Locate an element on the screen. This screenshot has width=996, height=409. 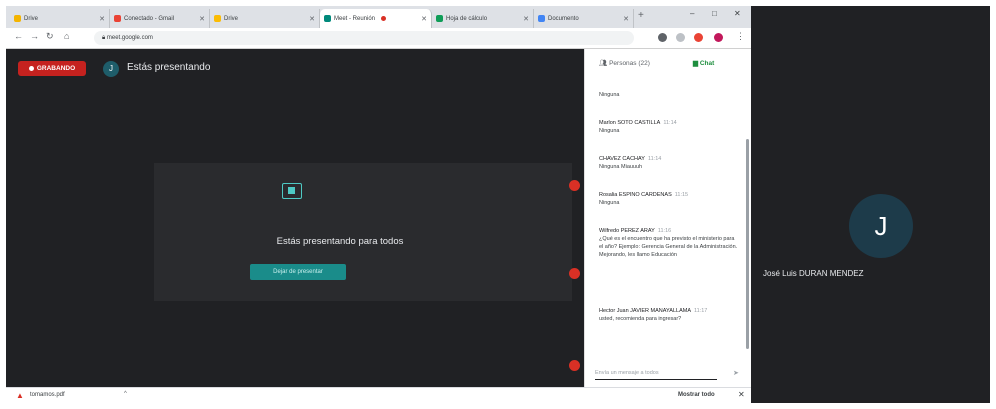
back-icon: ← is located at coordinates (18, 36).